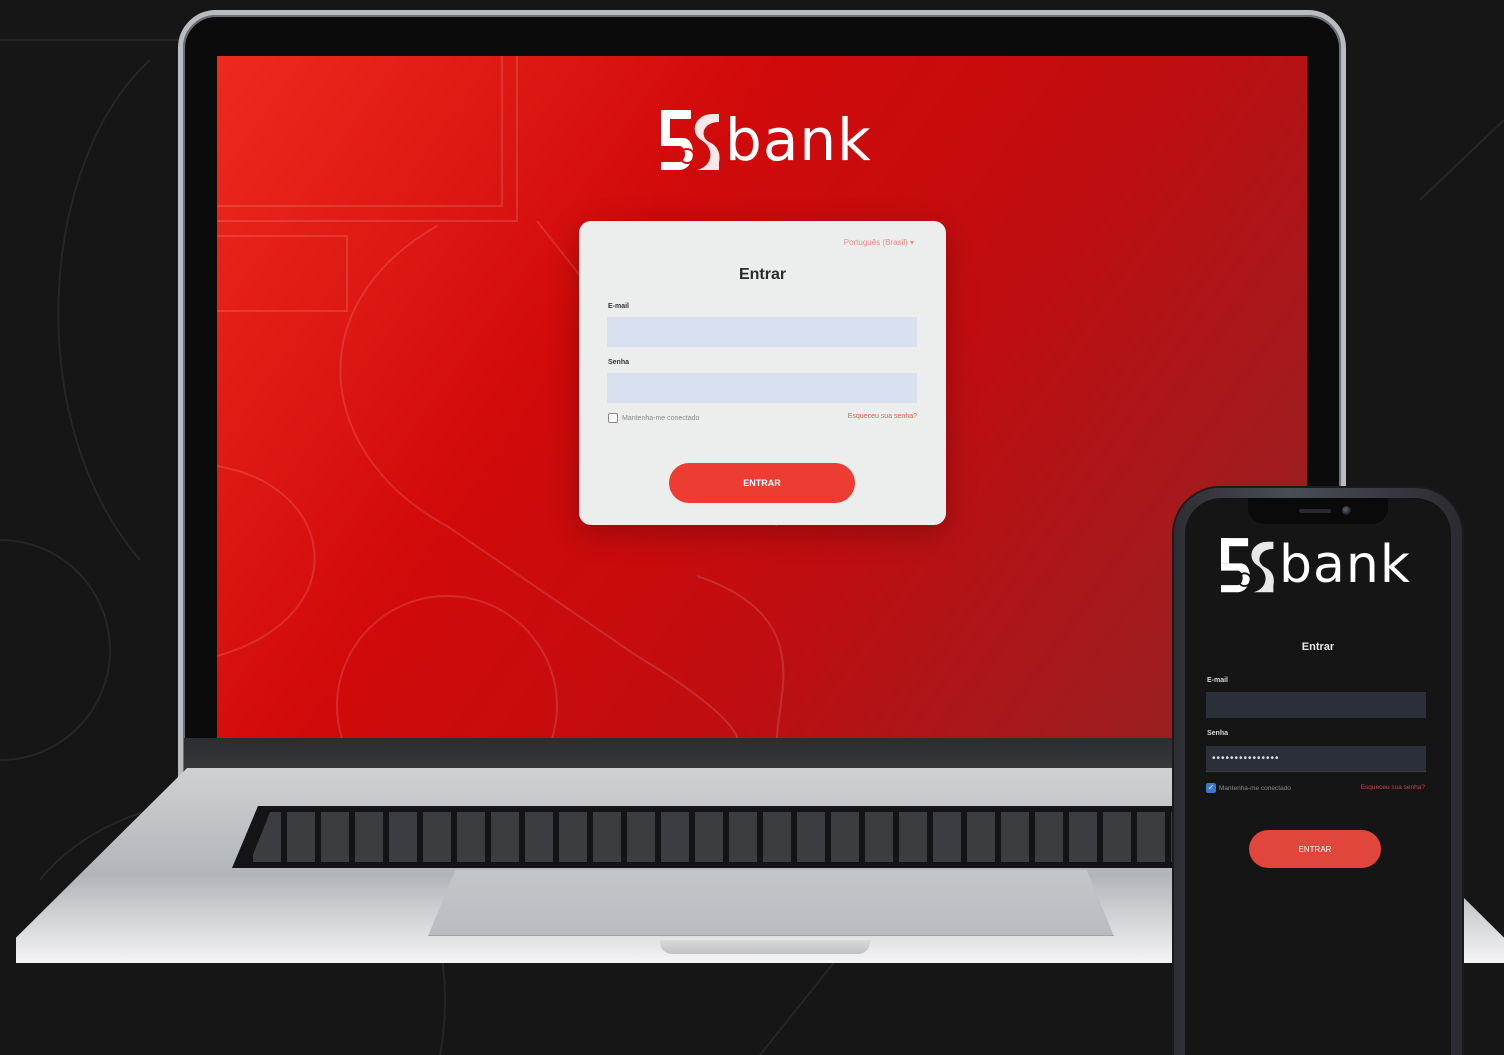  I want to click on login-title: Entrar, so click(762, 274).